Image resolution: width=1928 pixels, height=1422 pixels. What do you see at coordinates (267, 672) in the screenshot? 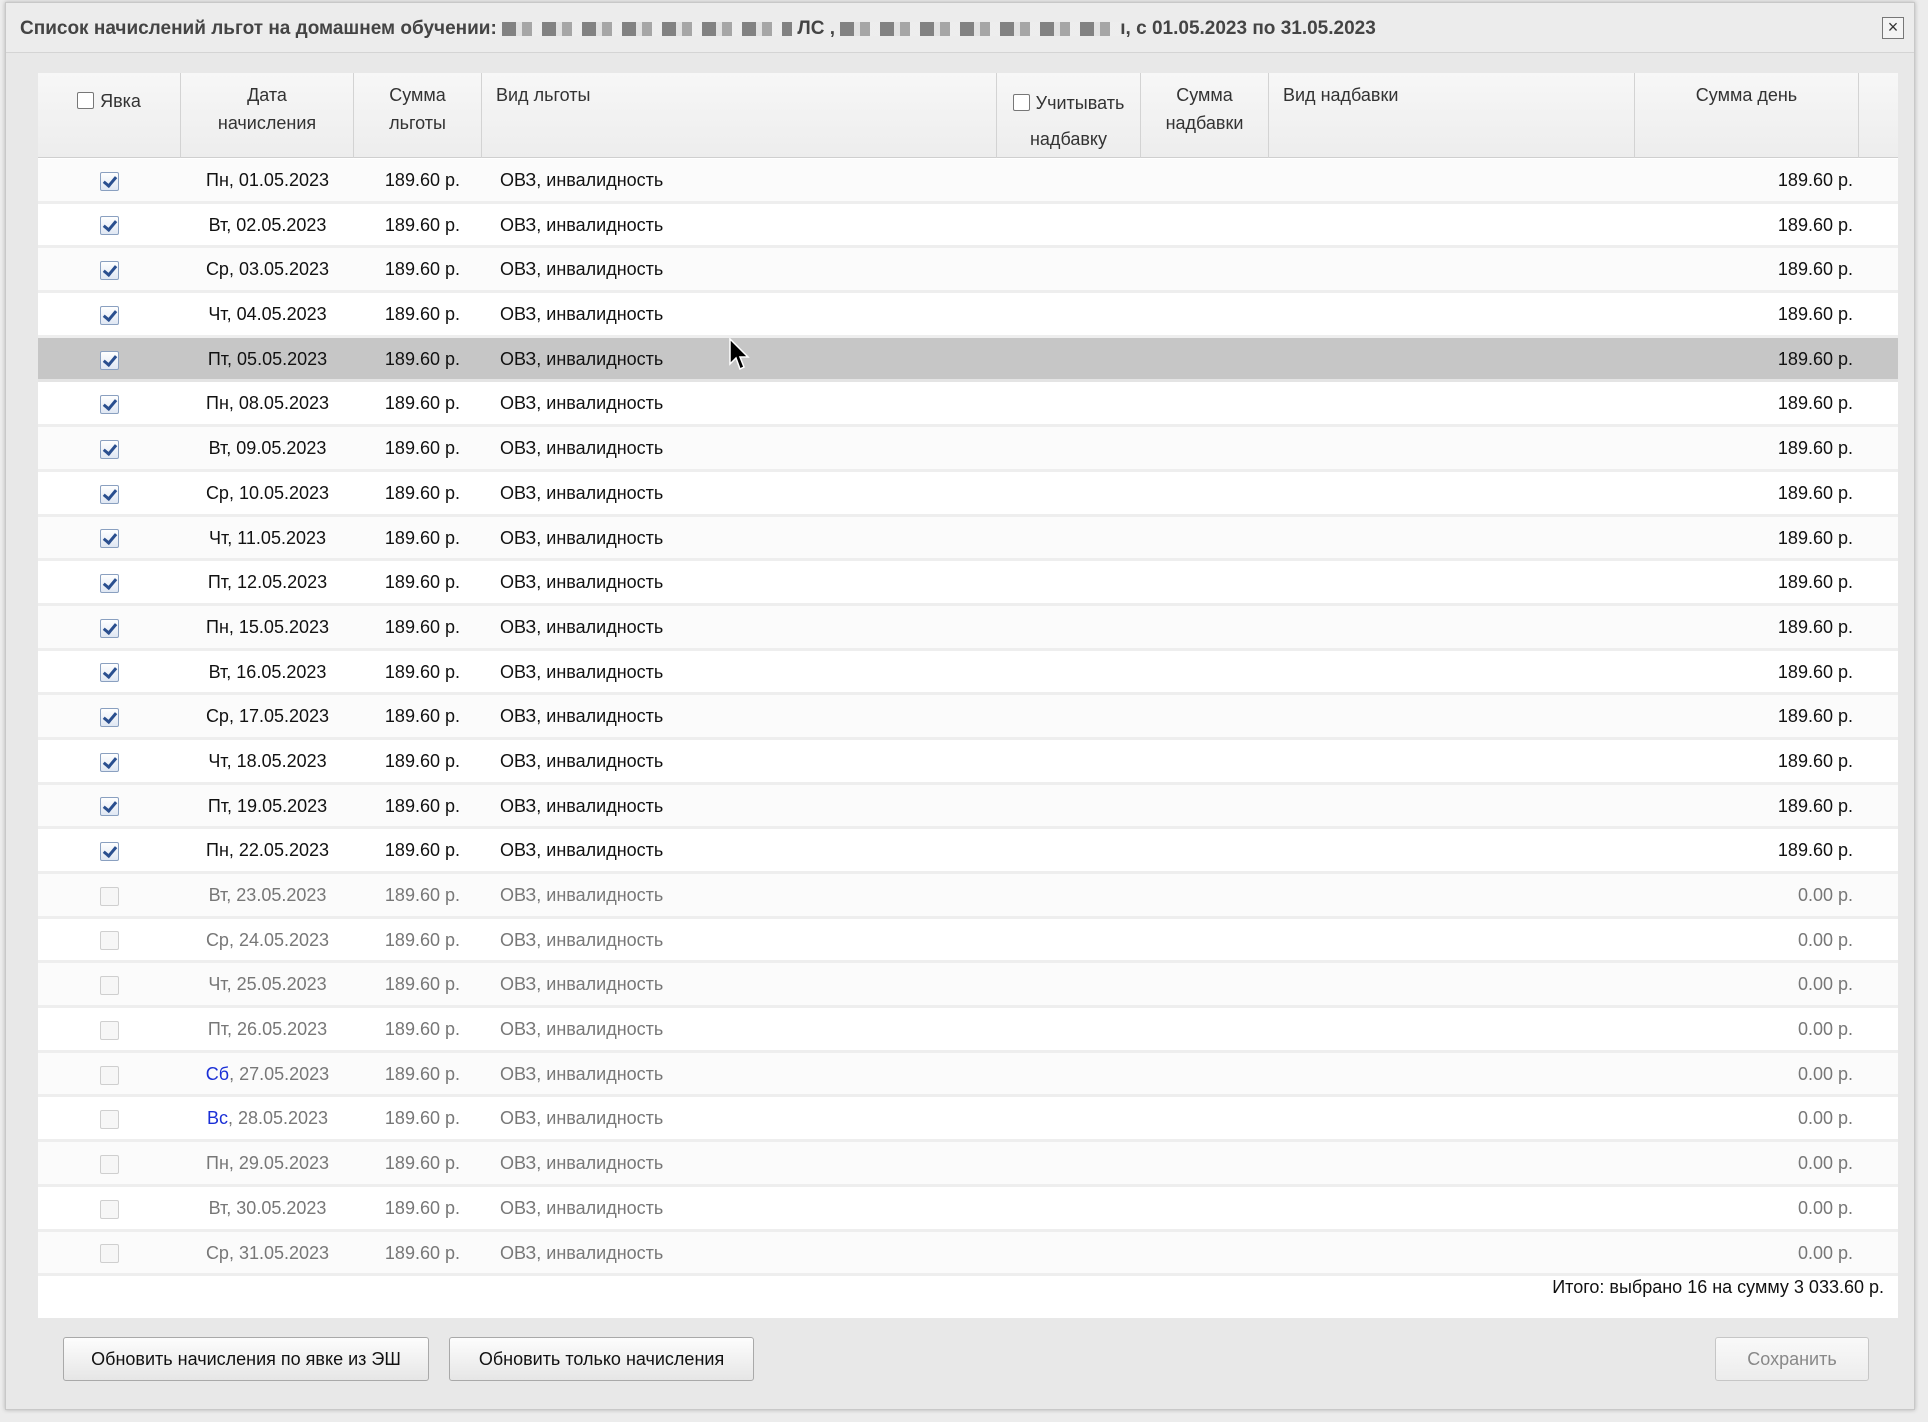
I see `date-cell: Вт, 16.05.2023` at bounding box center [267, 672].